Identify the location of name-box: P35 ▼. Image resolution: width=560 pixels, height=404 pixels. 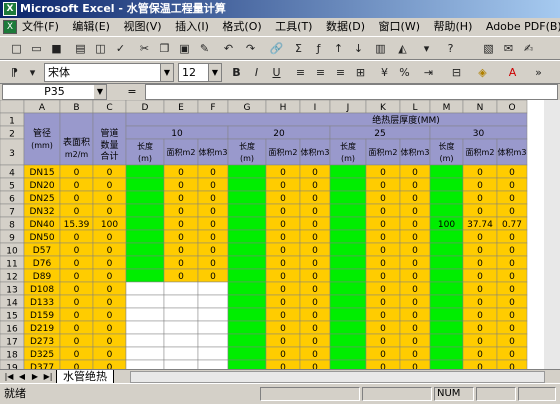
(54, 92).